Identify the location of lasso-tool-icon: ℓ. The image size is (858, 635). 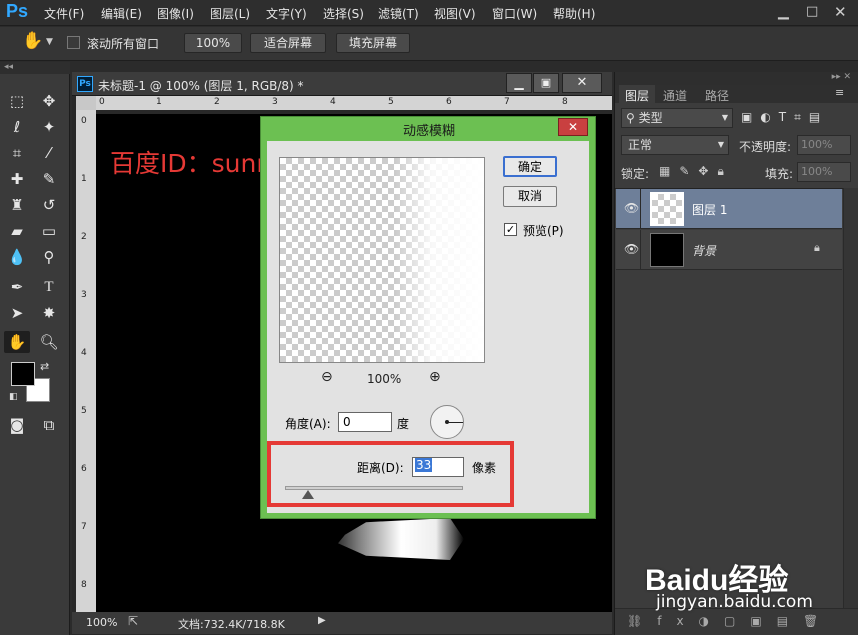
(17, 127).